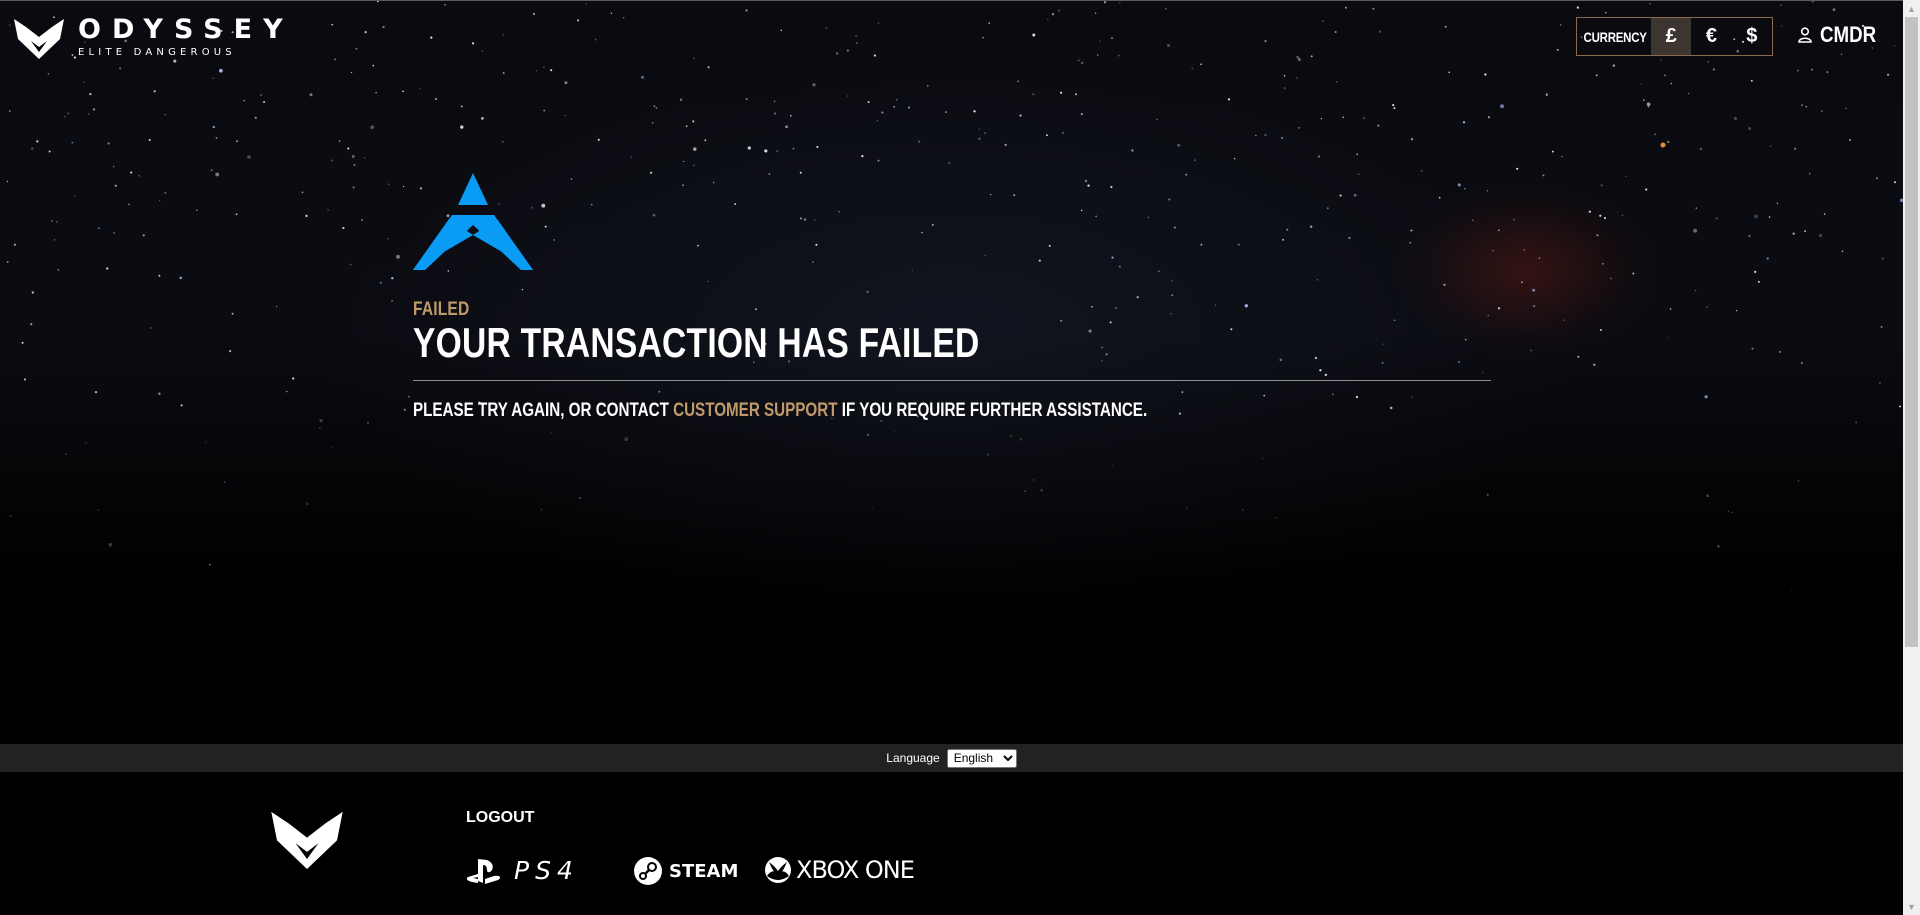 The image size is (1920, 915). I want to click on customer-support-link: CUSTOMER SUPPORT, so click(755, 410).